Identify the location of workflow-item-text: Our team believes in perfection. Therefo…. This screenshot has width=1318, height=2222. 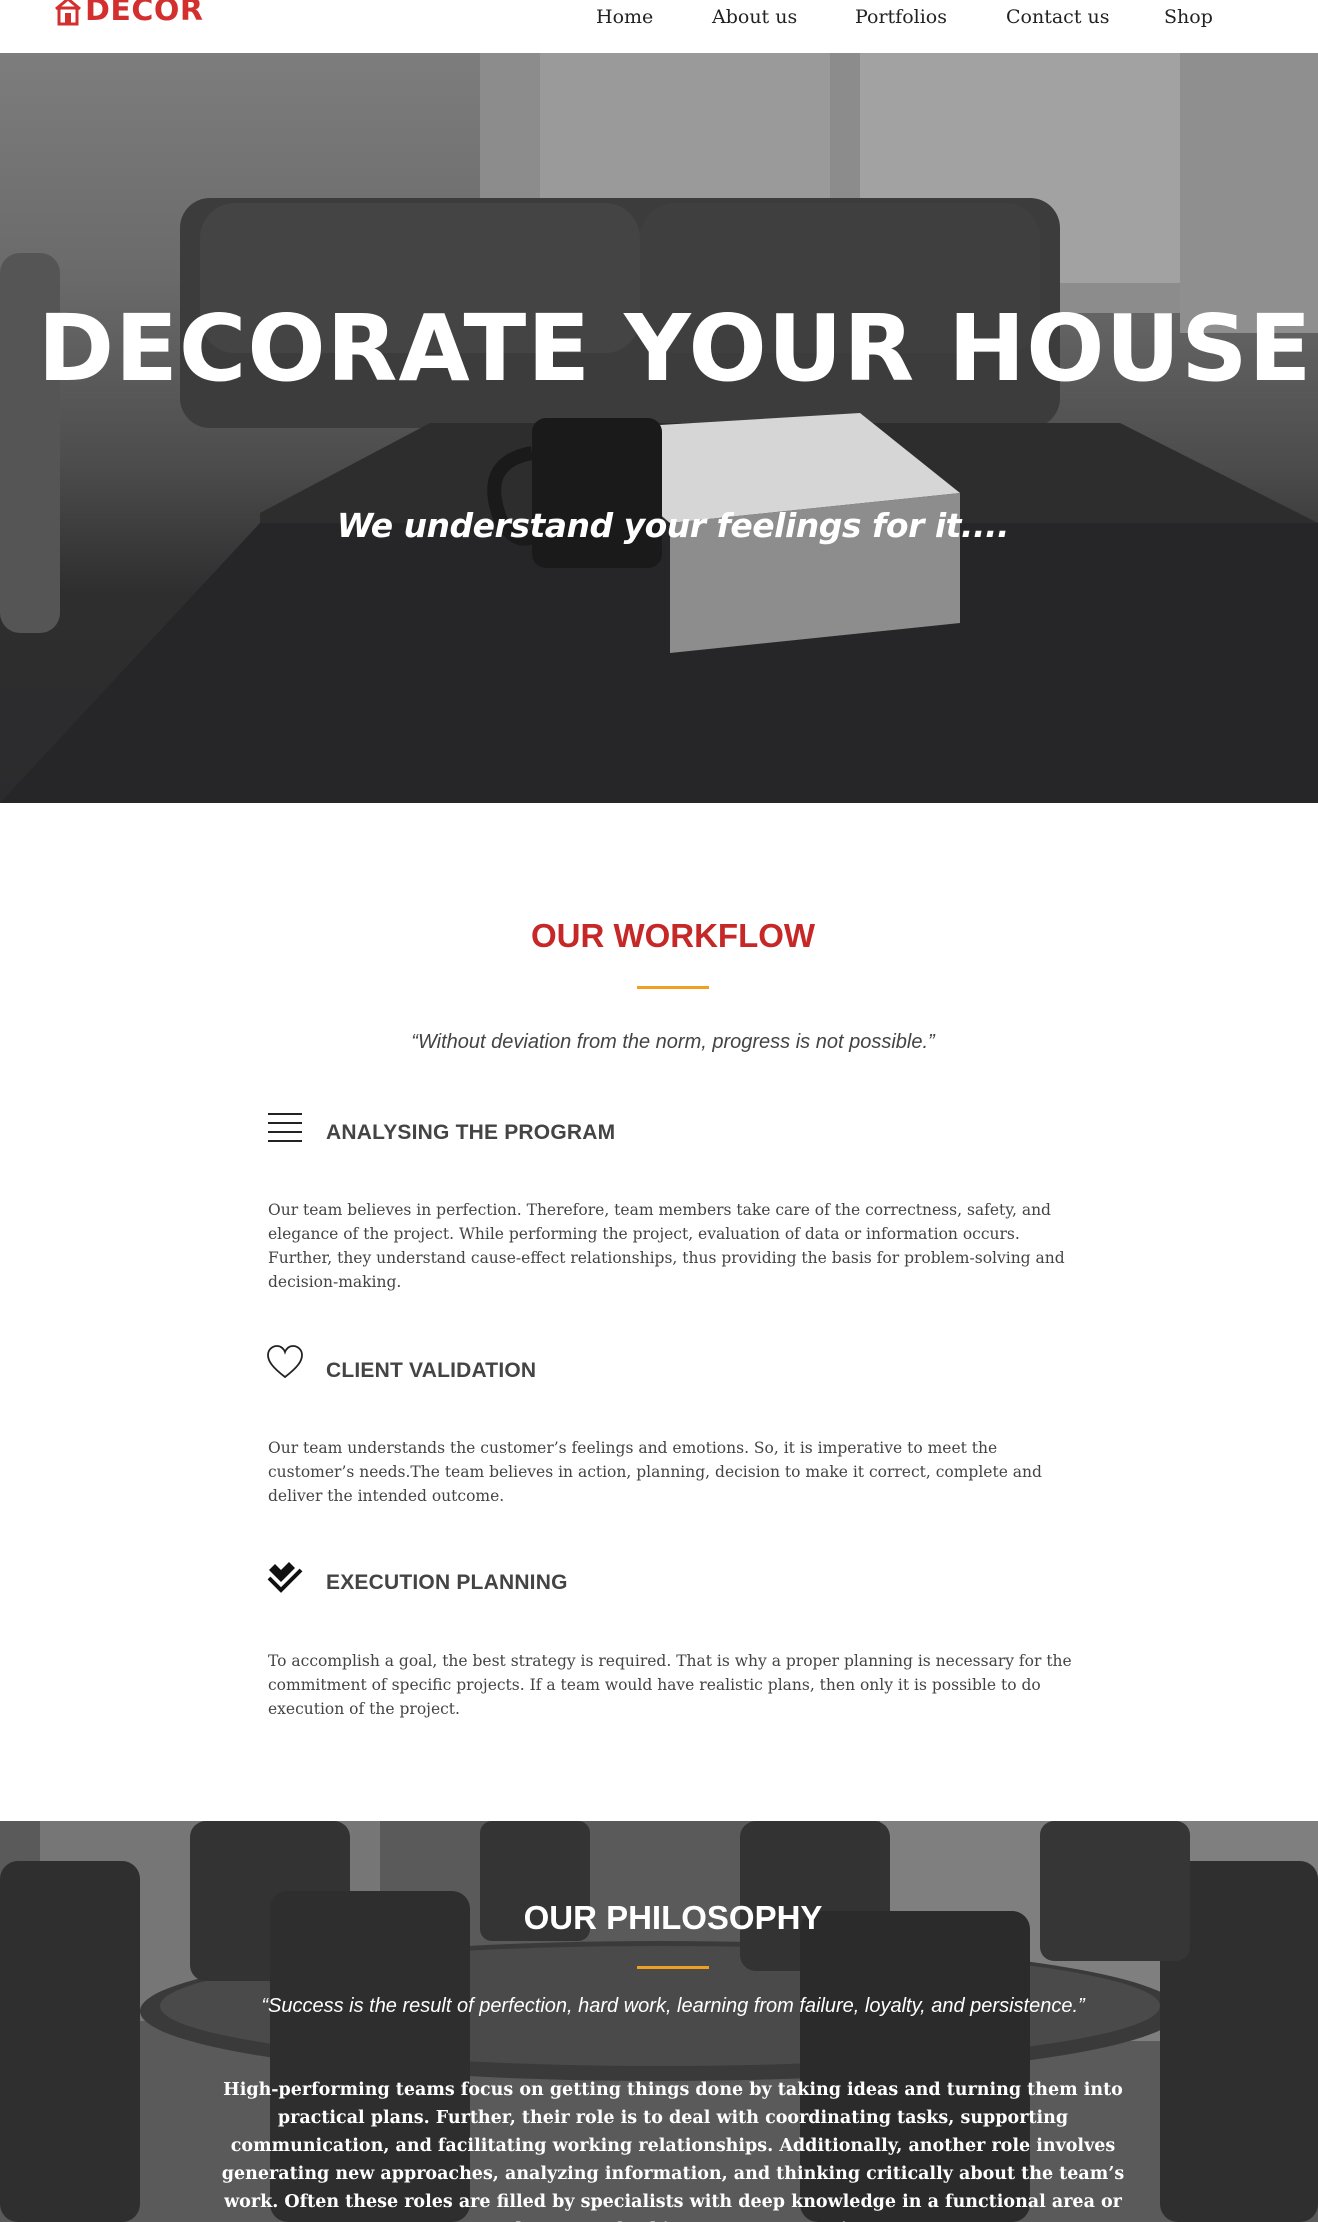
(666, 1246).